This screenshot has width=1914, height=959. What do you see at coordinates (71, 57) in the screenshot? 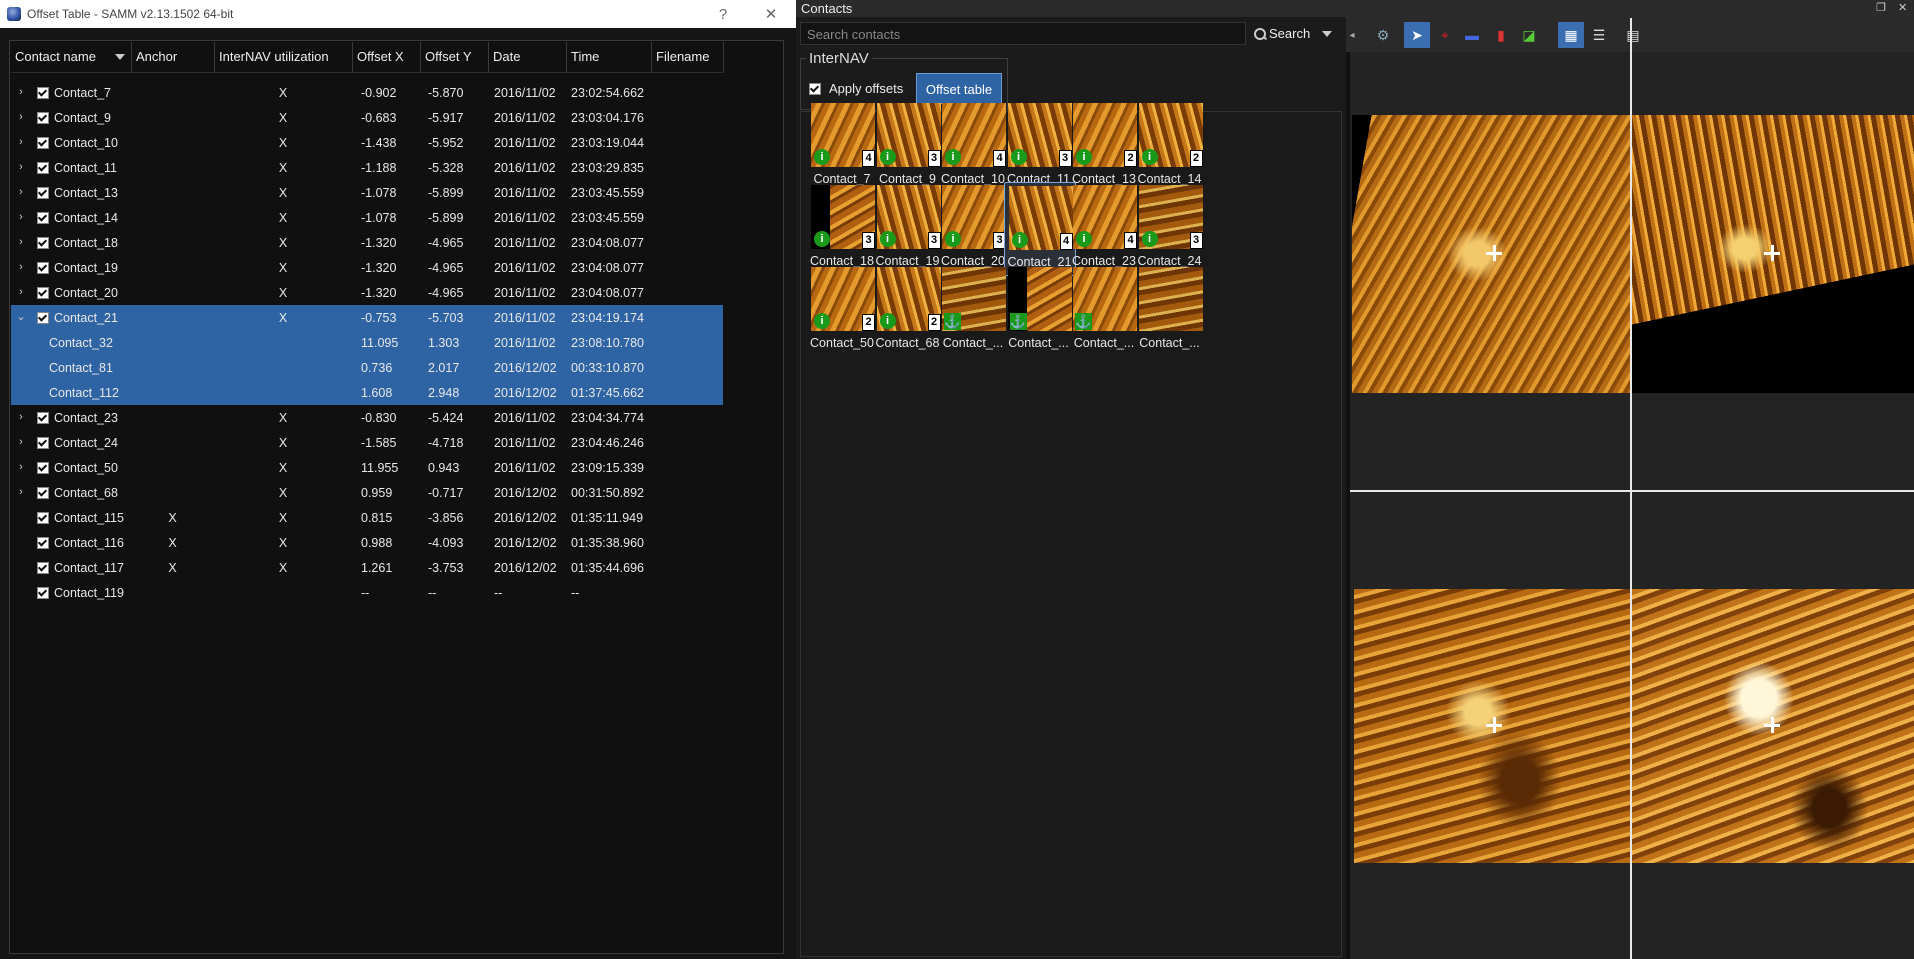
I see `column-header-contact-name: Contact name` at bounding box center [71, 57].